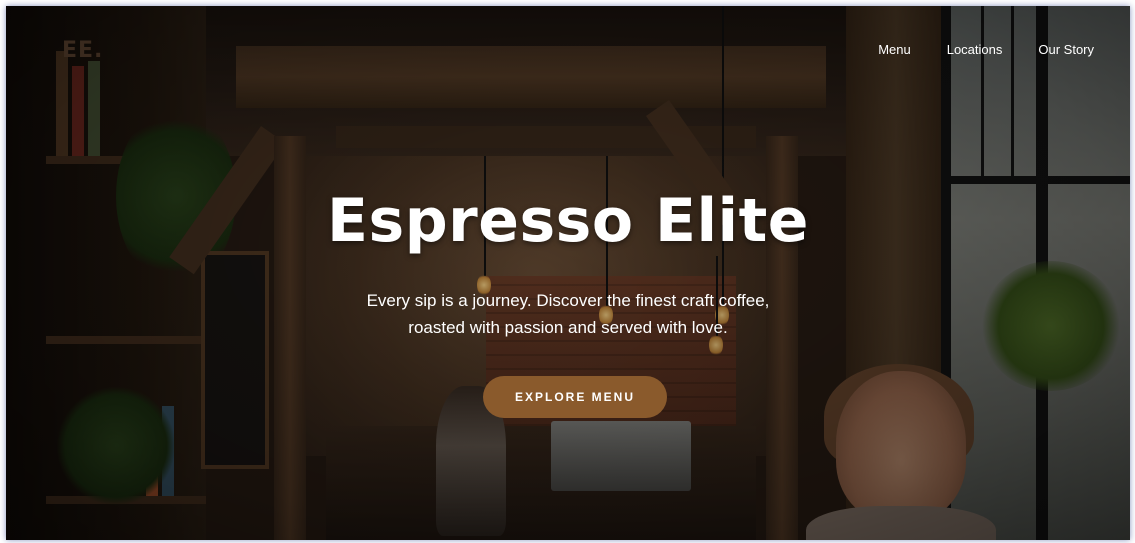 This screenshot has height=543, width=1135. What do you see at coordinates (894, 49) in the screenshot?
I see `nav-item-menu: Menu` at bounding box center [894, 49].